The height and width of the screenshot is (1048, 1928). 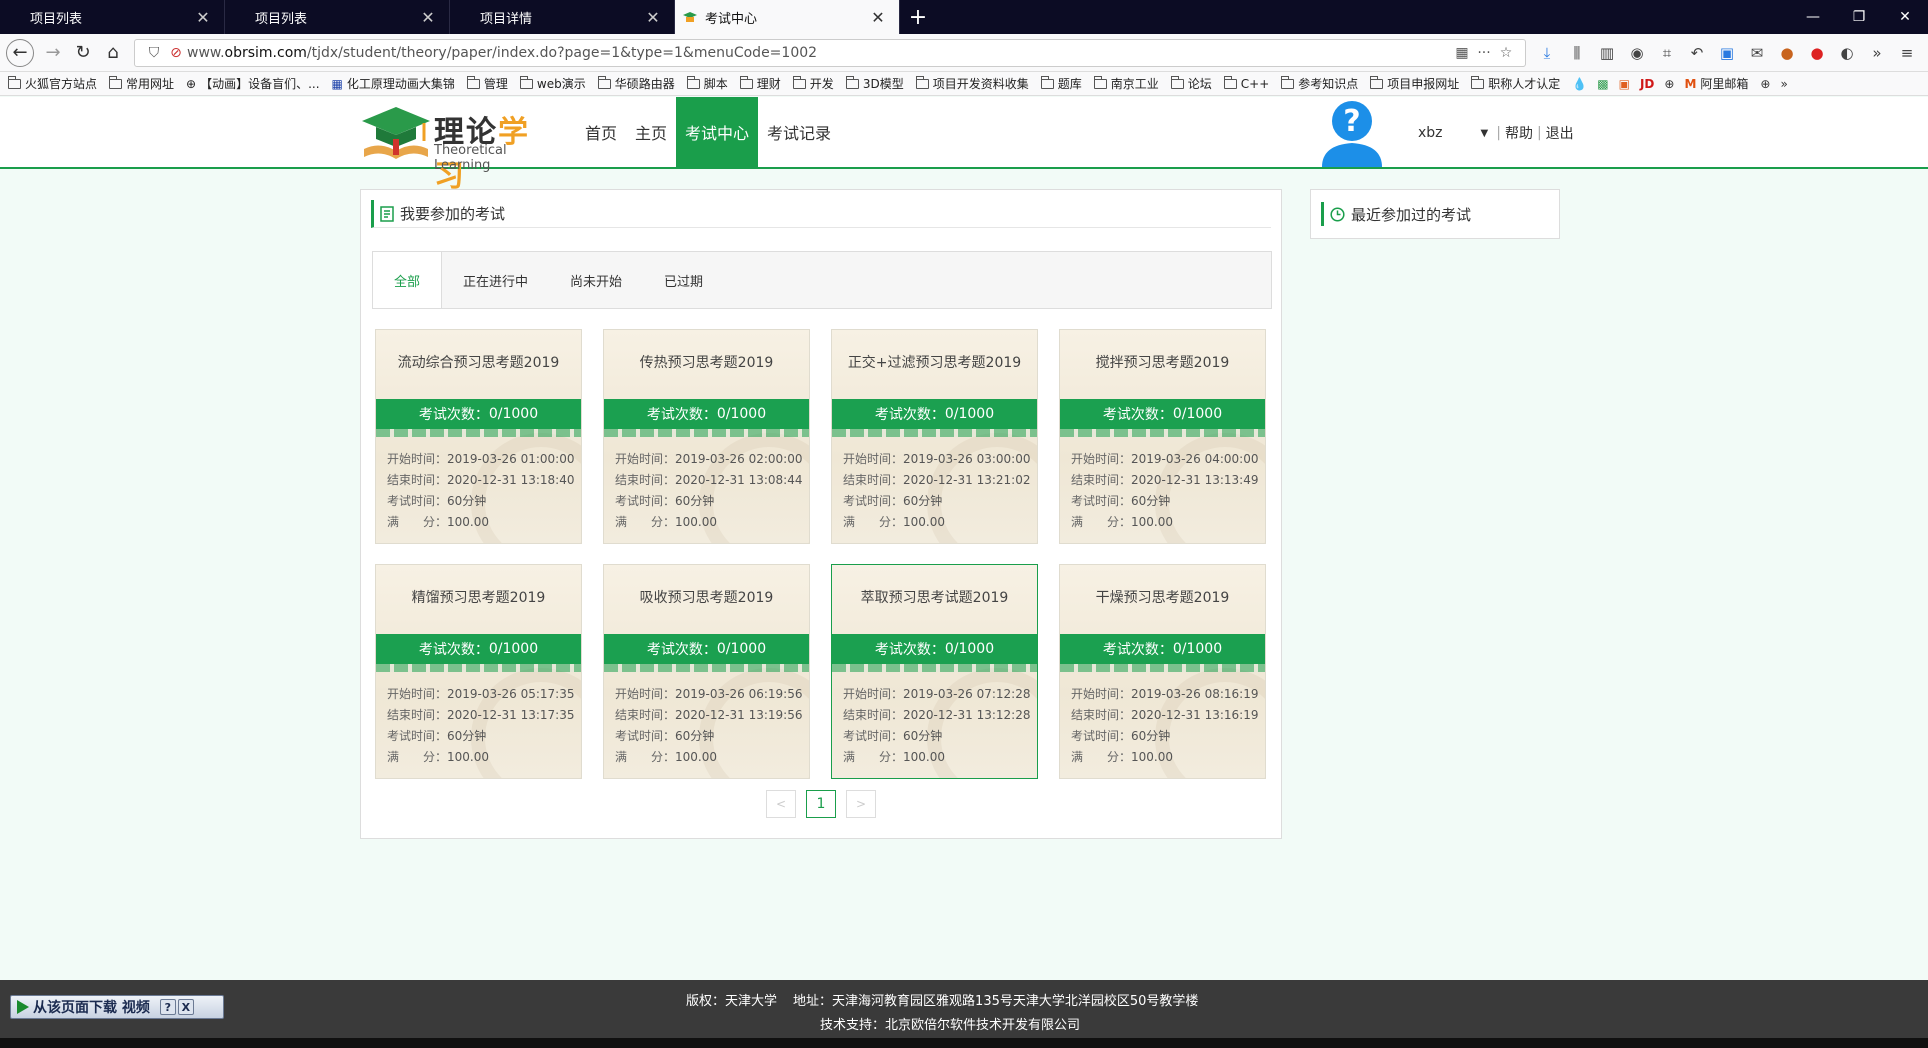 What do you see at coordinates (813, 83) in the screenshot?
I see `bookmark-item: 开发` at bounding box center [813, 83].